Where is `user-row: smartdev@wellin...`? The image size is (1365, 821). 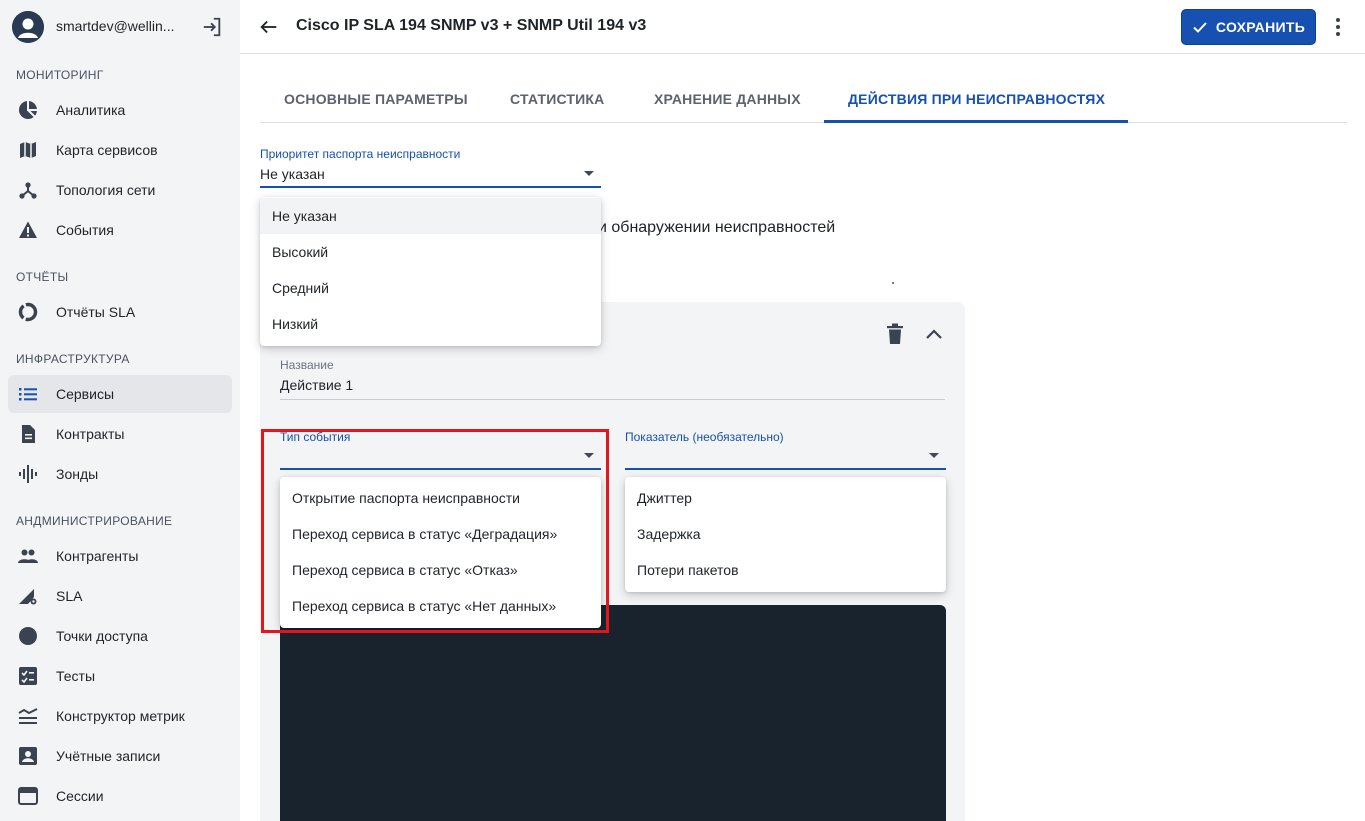 user-row: smartdev@wellin... is located at coordinates (120, 27).